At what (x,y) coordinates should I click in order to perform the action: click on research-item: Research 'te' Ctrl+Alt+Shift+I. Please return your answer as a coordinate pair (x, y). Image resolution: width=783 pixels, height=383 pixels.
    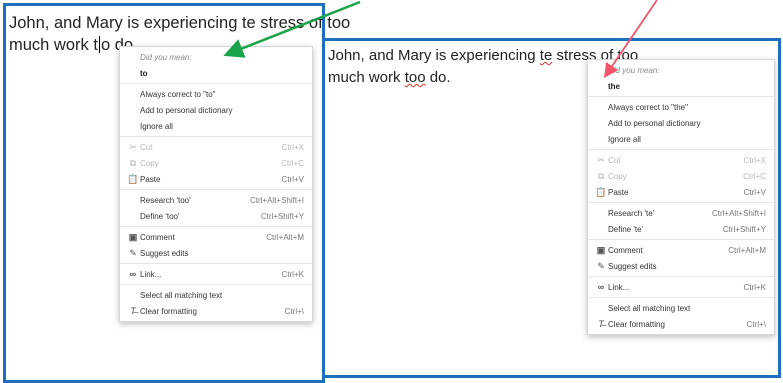
    Looking at the image, I should click on (681, 213).